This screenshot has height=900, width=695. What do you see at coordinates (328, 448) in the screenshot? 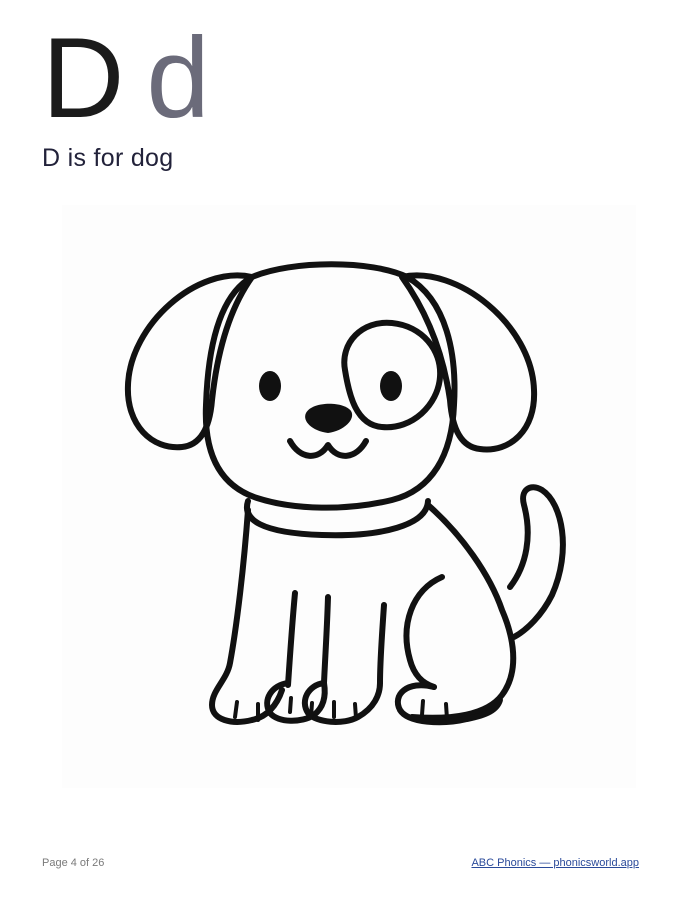
I see `dog-mouth` at bounding box center [328, 448].